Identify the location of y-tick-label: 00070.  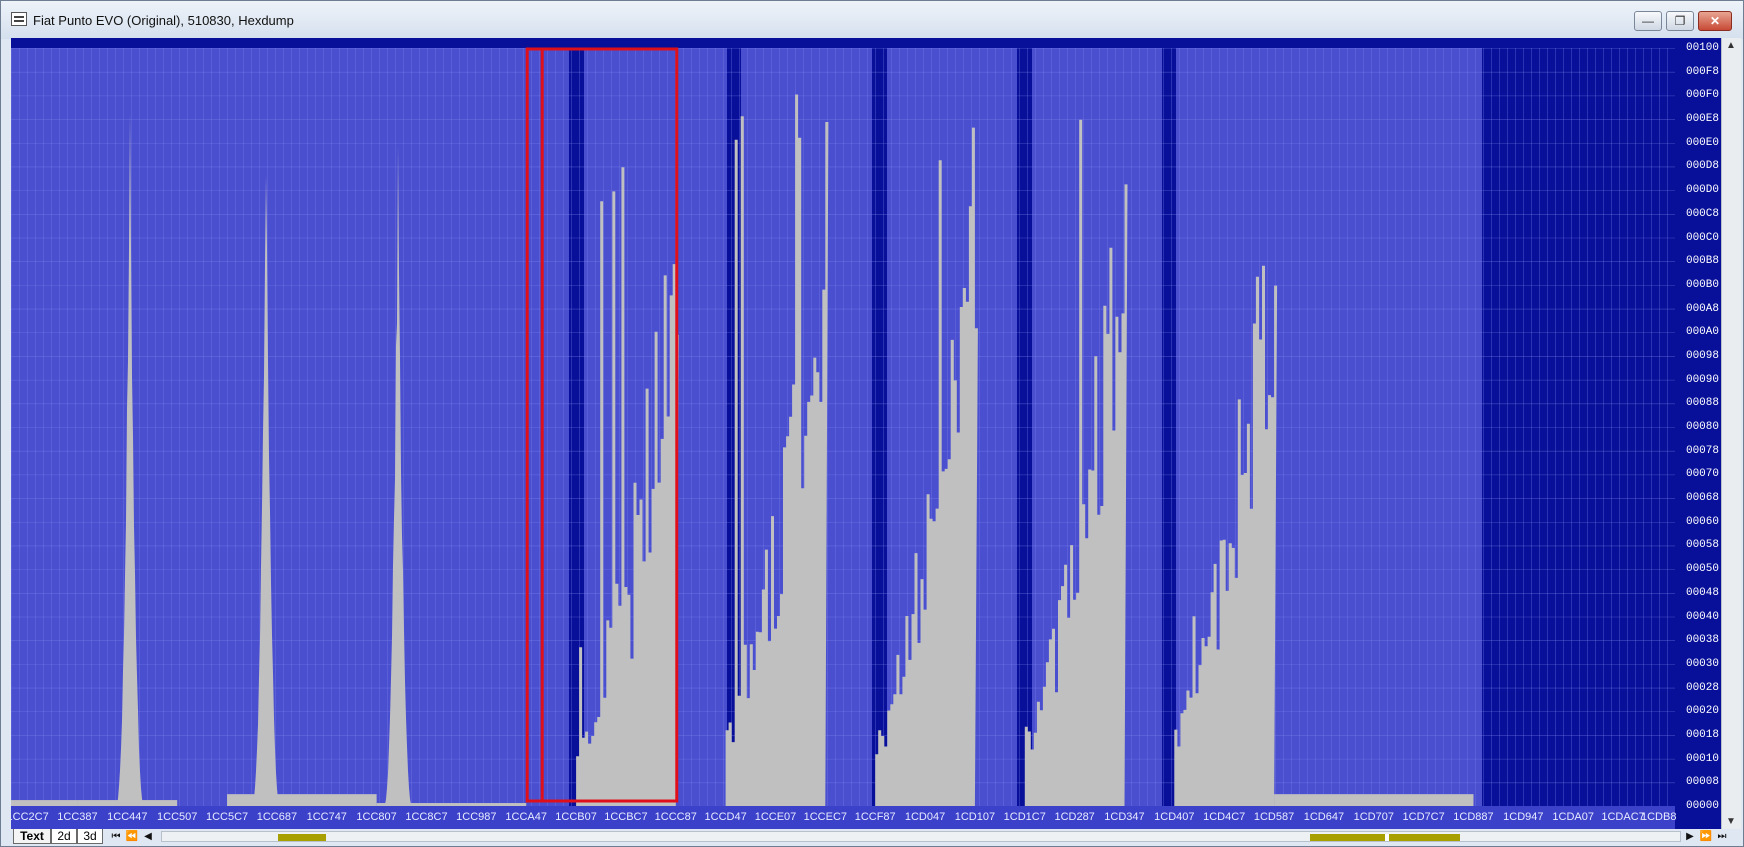
(1702, 474).